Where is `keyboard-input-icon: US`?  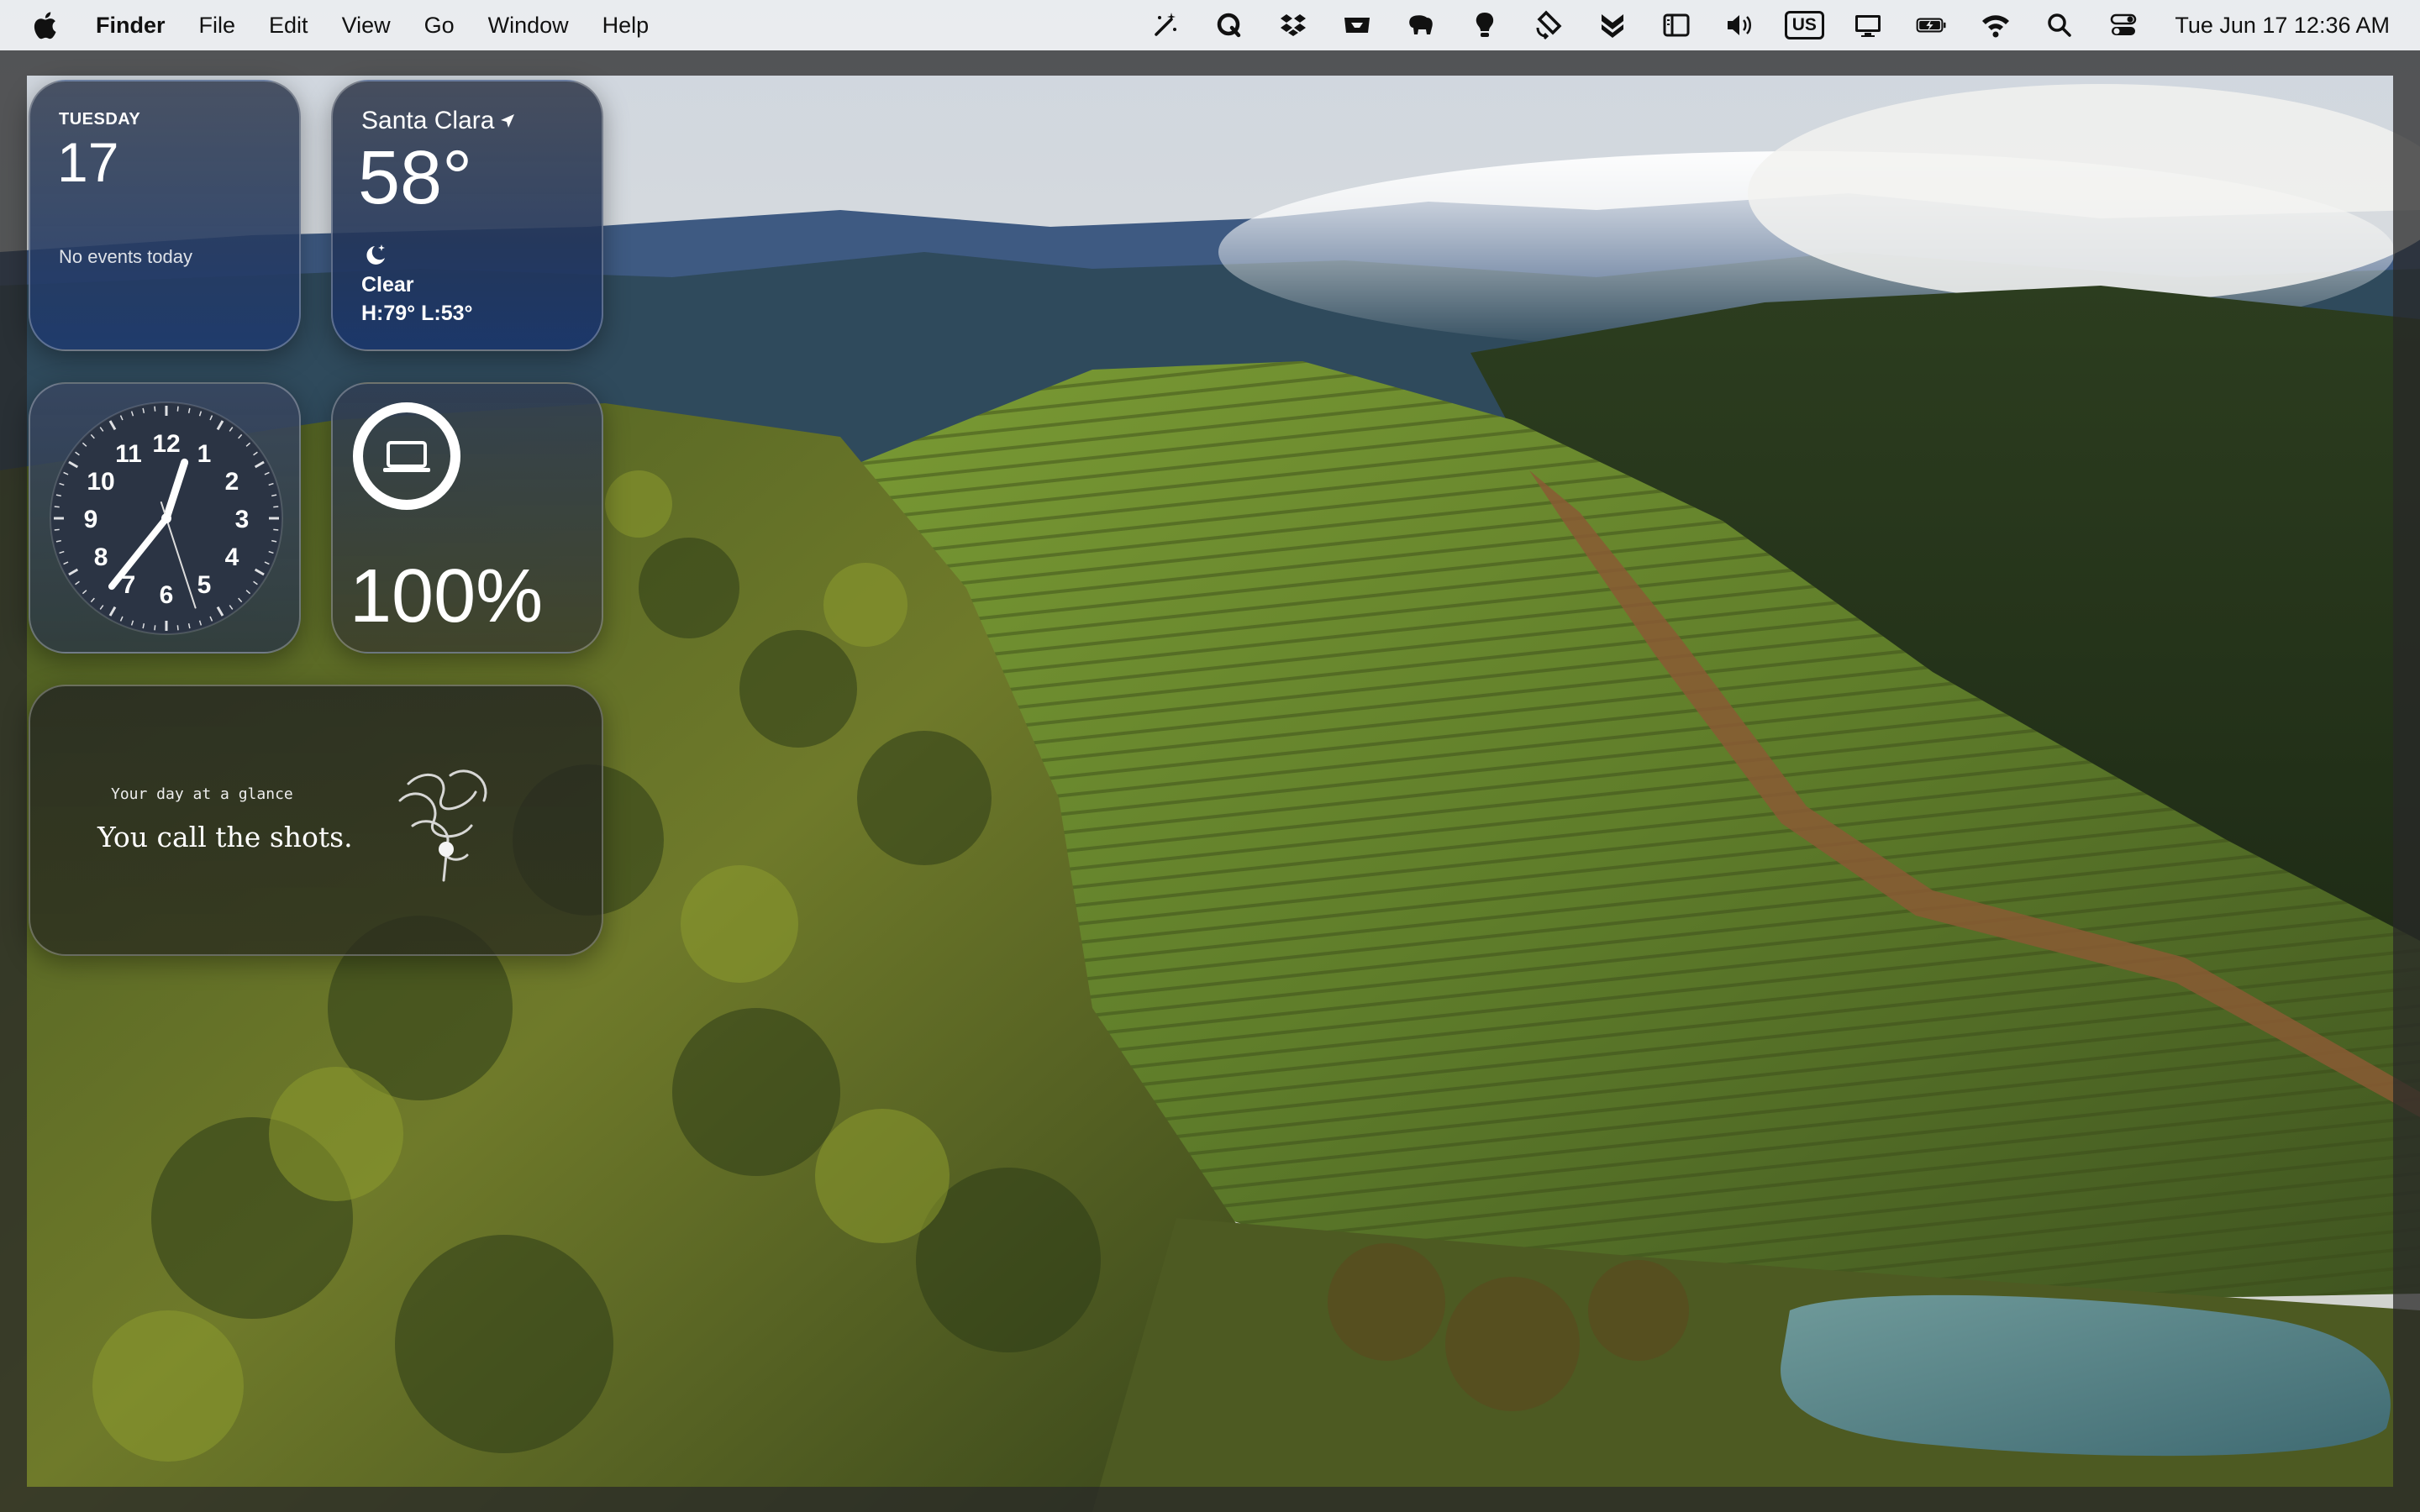
keyboard-input-icon: US is located at coordinates (1804, 25).